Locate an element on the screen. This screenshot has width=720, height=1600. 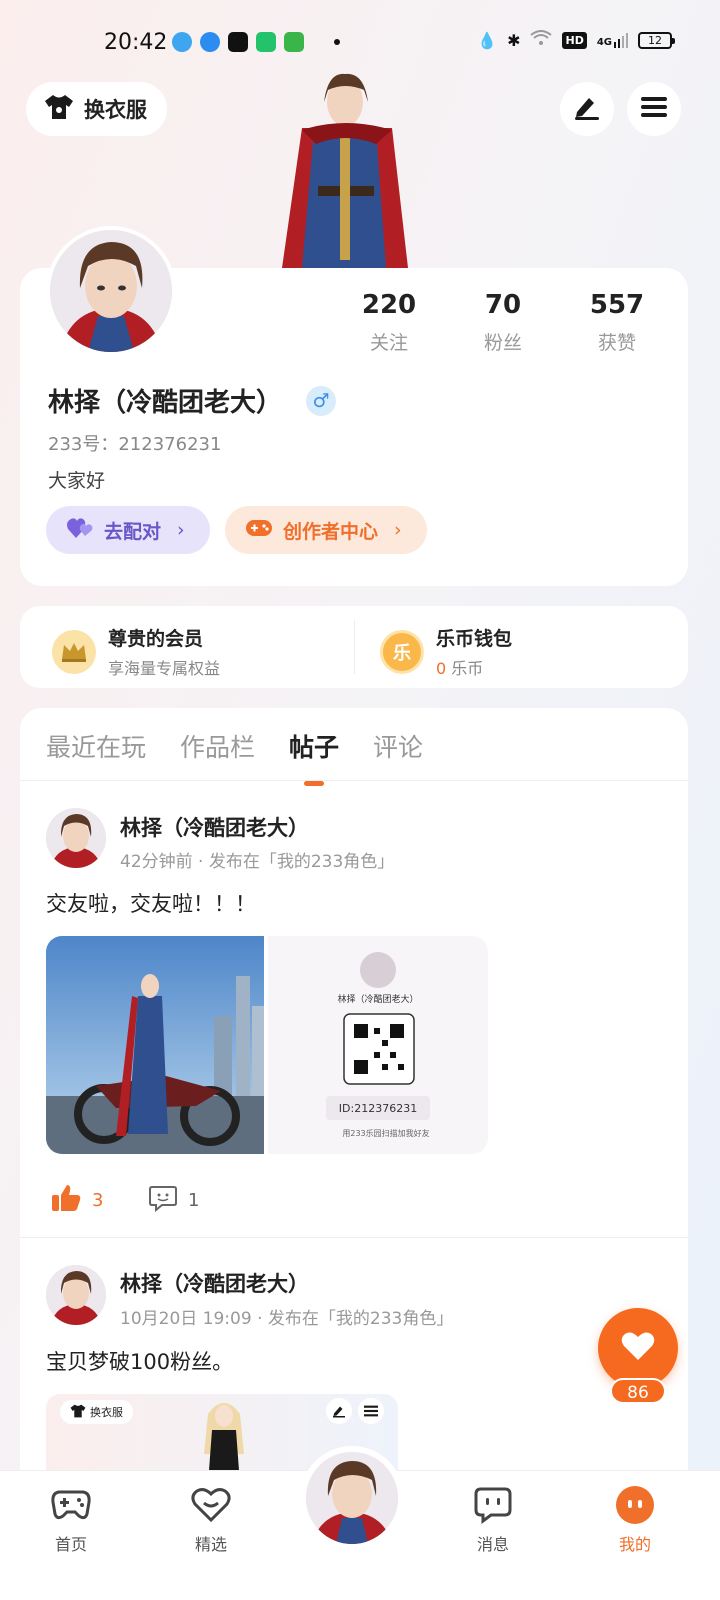
nav-featured: 精选 is located at coordinates (211, 1520).